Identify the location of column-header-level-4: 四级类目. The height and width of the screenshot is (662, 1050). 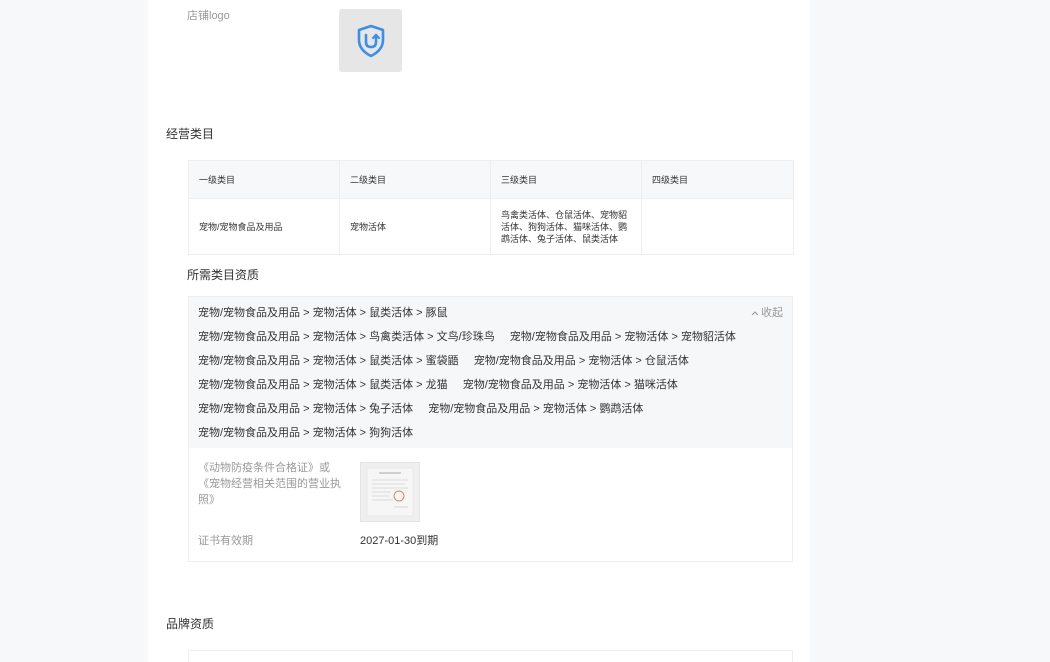
(717, 179).